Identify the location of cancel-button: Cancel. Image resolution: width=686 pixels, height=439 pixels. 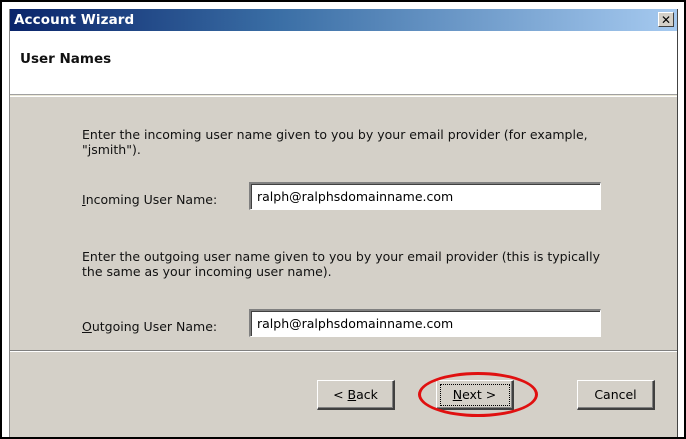
(616, 395).